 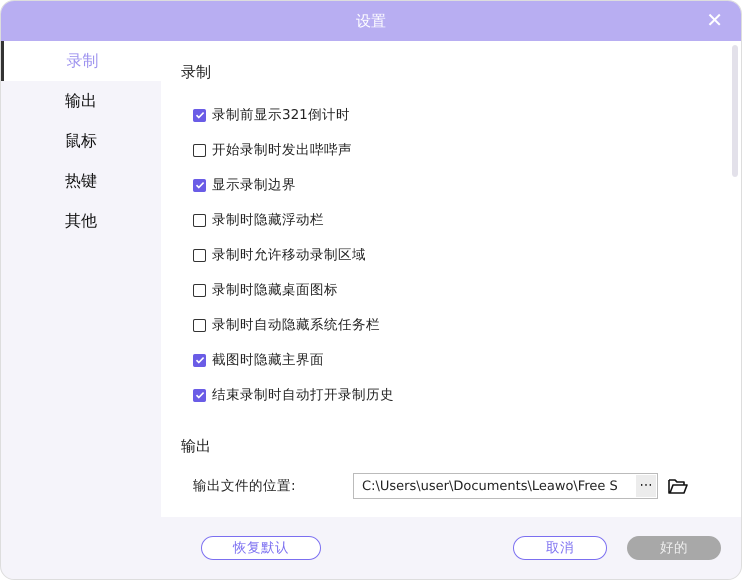 What do you see at coordinates (289, 255) in the screenshot?
I see `checkbox-label: 录制时允许移动录制区域` at bounding box center [289, 255].